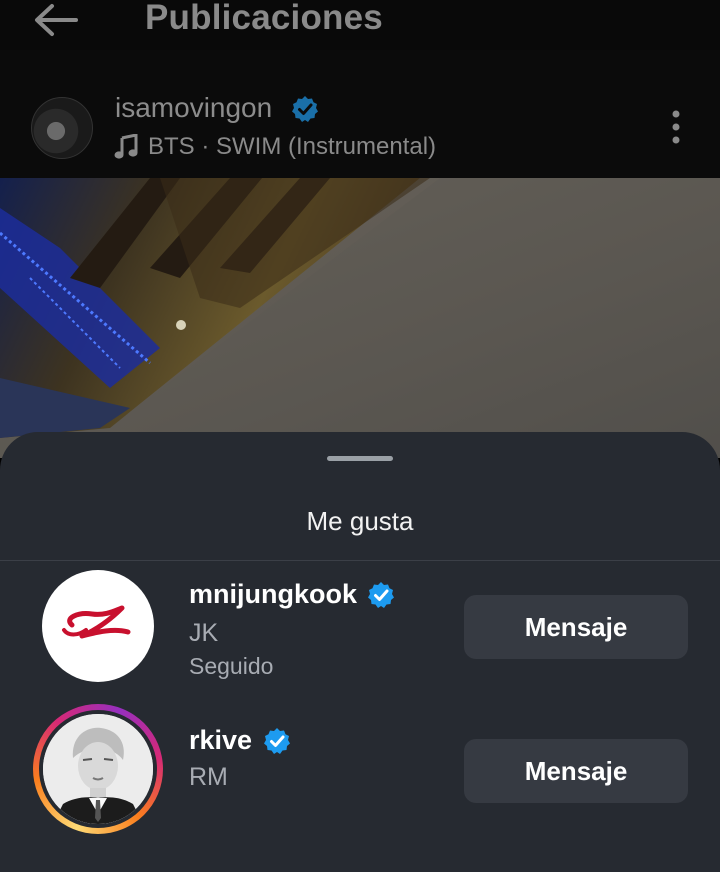 The image size is (720, 872). What do you see at coordinates (208, 777) in the screenshot?
I see `full-name: RM` at bounding box center [208, 777].